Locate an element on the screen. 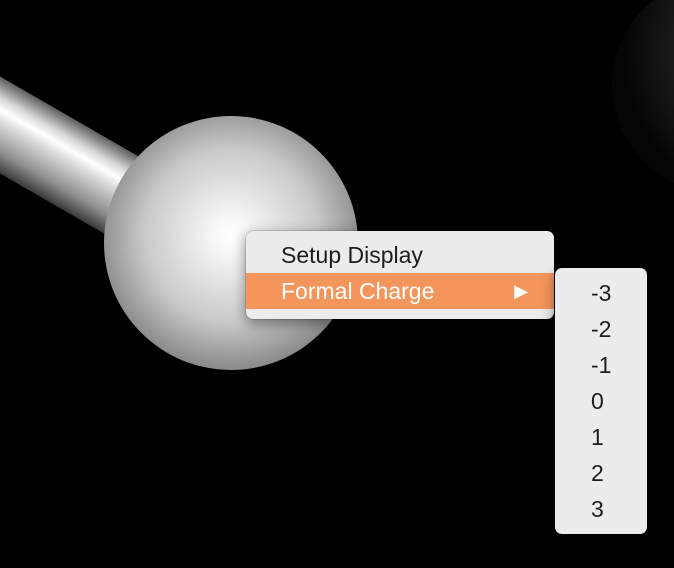 The width and height of the screenshot is (674, 568). formal-charge-submenu: -3 -2 -1 0 1 2 3 is located at coordinates (601, 401).